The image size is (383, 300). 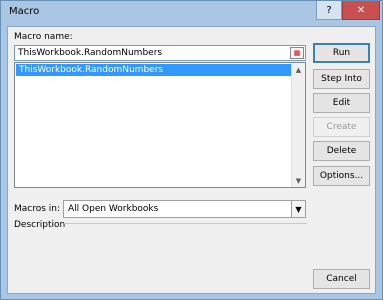 I want to click on scroll-up-icon: ▲, so click(x=298, y=69).